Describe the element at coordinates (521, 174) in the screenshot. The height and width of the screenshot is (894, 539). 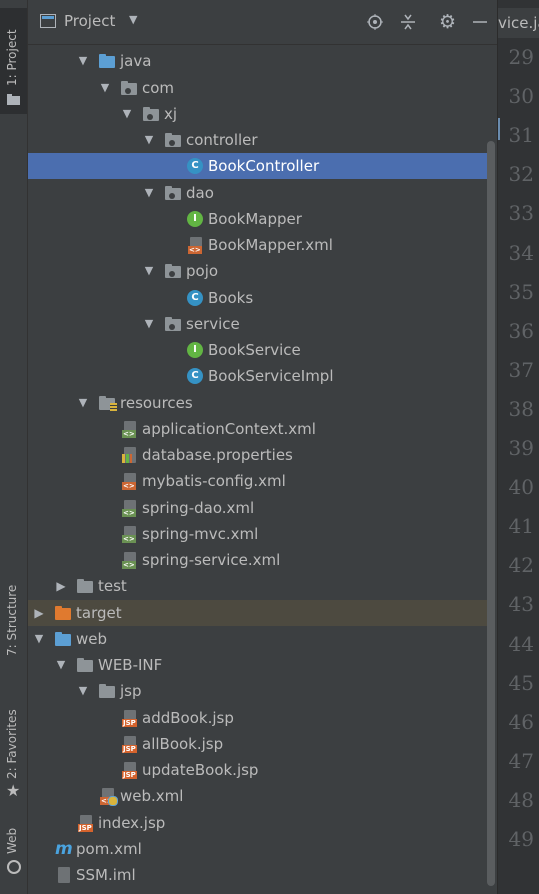
I see `line-number: 32` at that location.